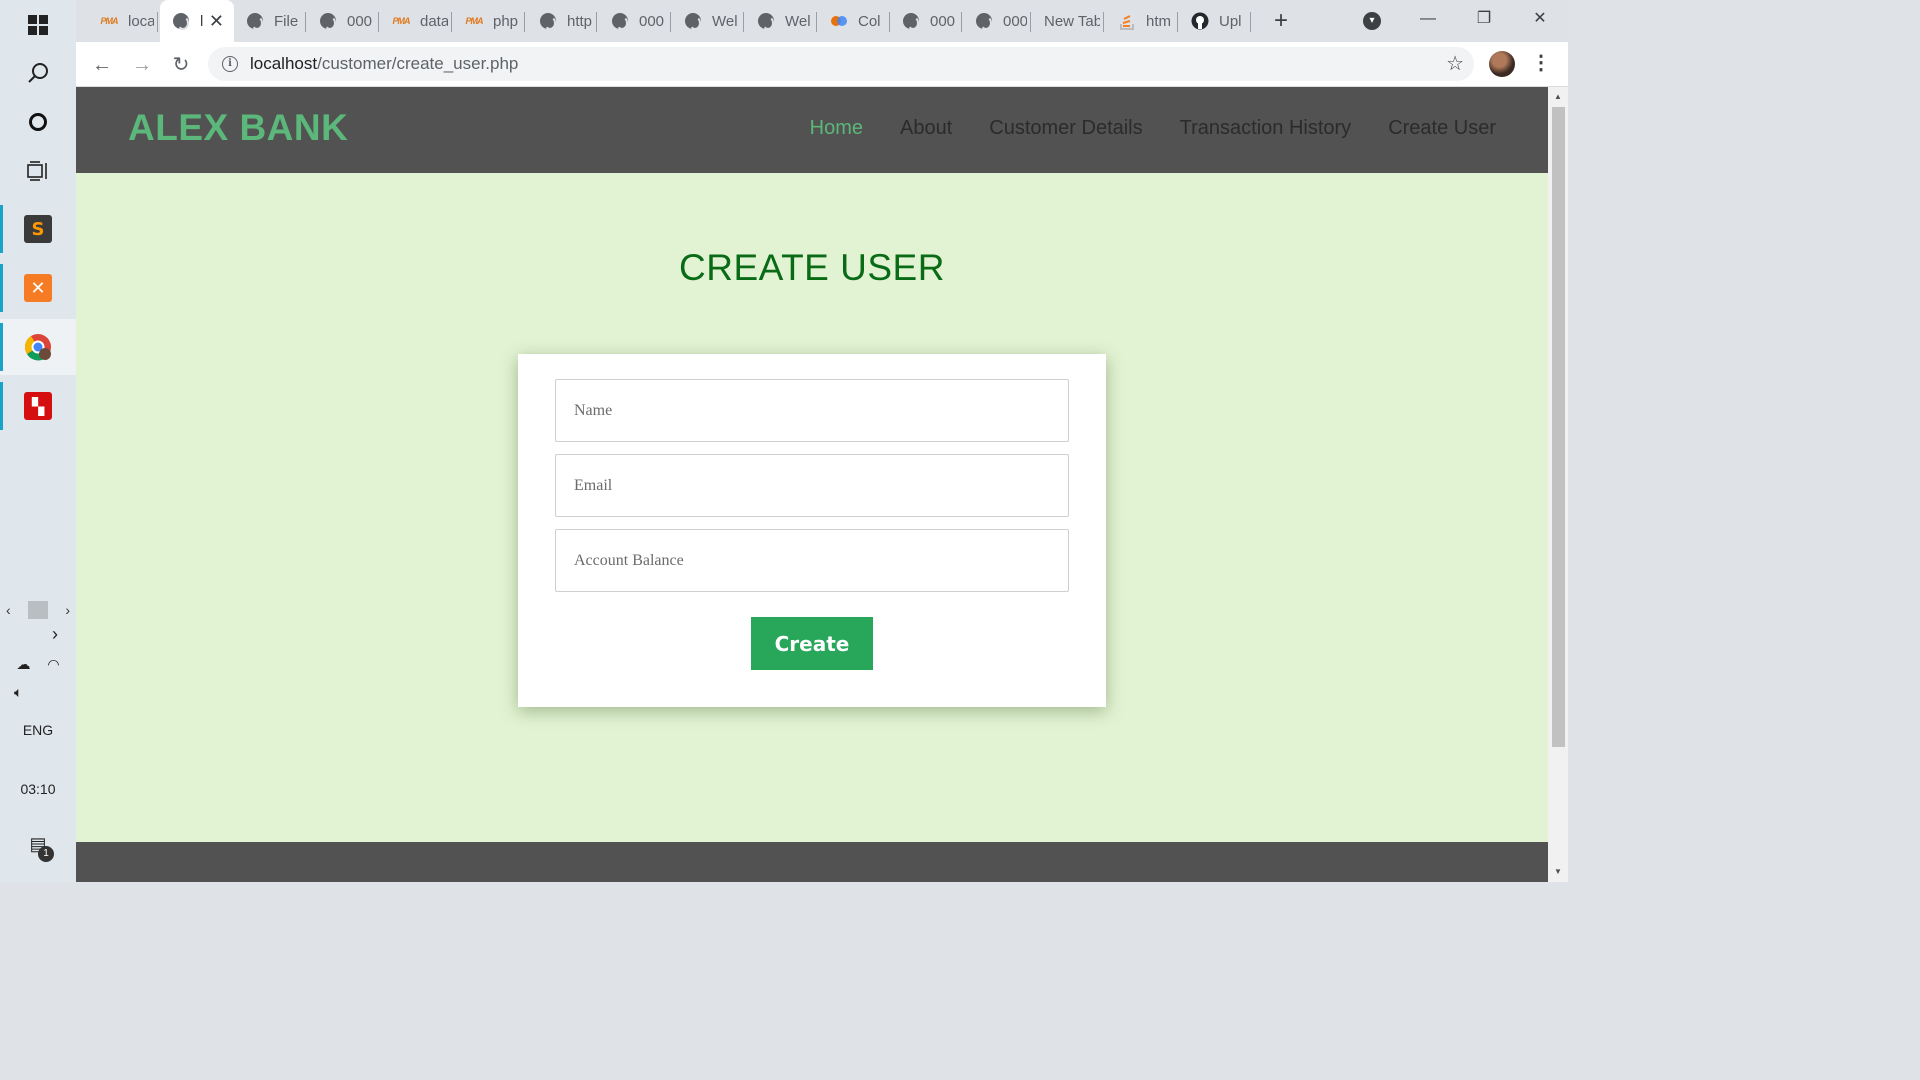 The width and height of the screenshot is (1920, 1080). What do you see at coordinates (812, 267) in the screenshot?
I see `page-title: CREATE USER` at bounding box center [812, 267].